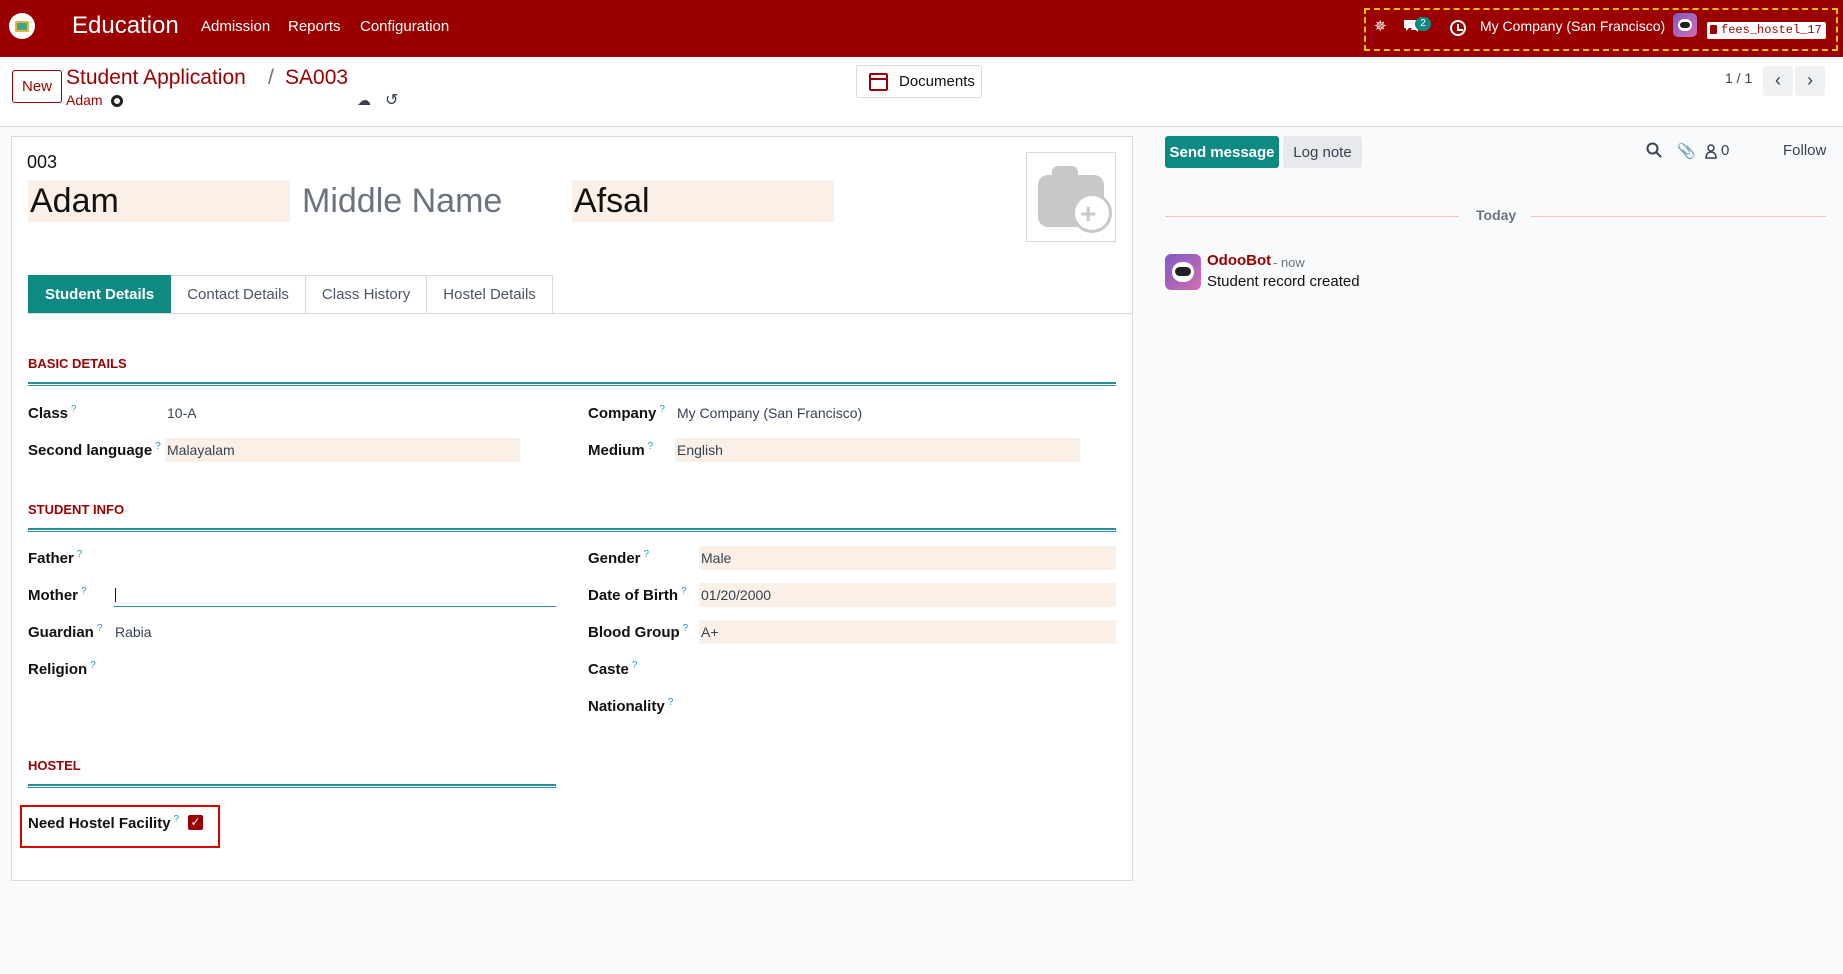 The height and width of the screenshot is (974, 1843). Describe the element at coordinates (335, 594) in the screenshot. I see `mother-input` at that location.